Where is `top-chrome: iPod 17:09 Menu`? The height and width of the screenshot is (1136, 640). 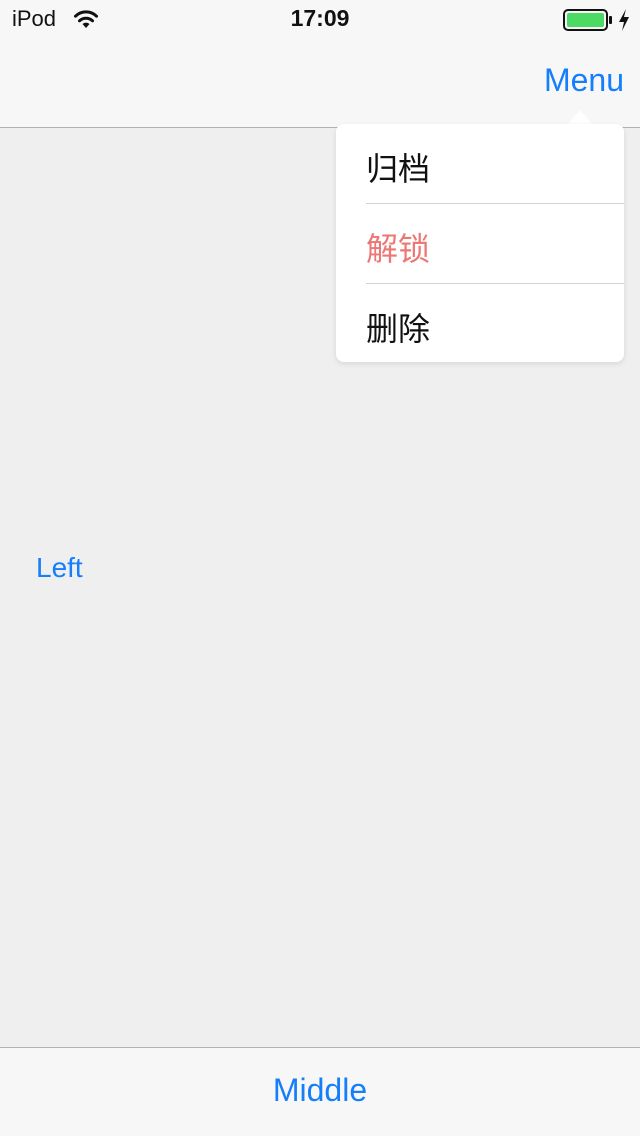
top-chrome: iPod 17:09 Menu is located at coordinates (320, 64).